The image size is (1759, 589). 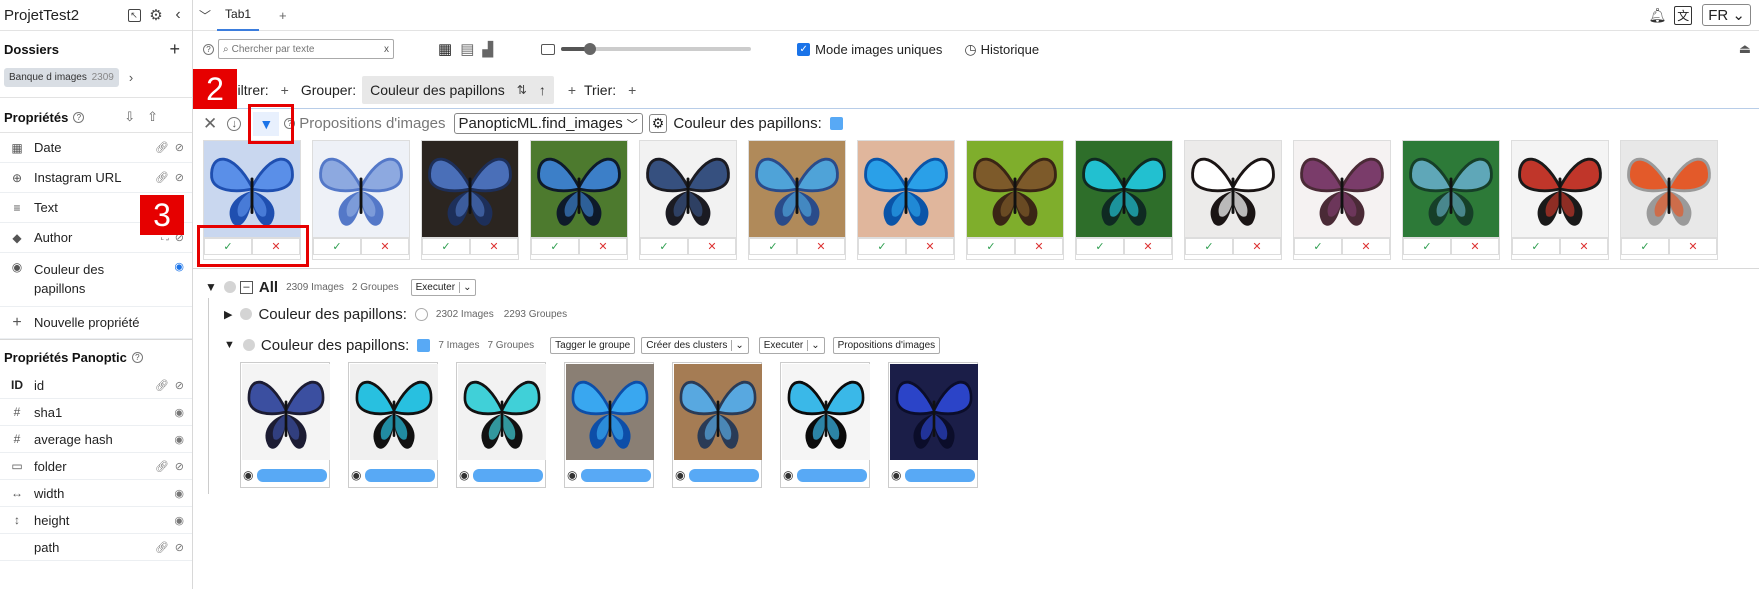 I want to click on panoptic-property-row: # sha1 ◉, so click(x=96, y=412).